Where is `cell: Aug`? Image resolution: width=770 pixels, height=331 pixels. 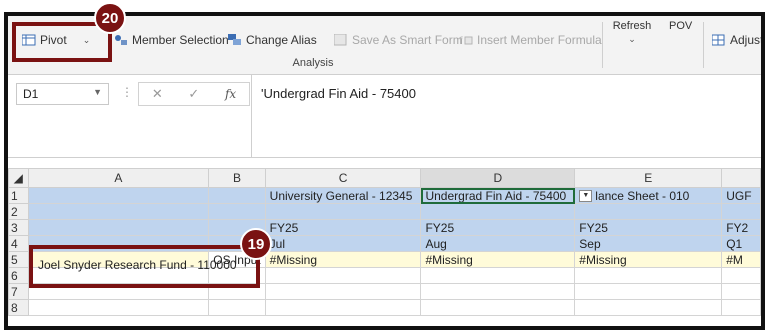 cell: Aug is located at coordinates (498, 243).